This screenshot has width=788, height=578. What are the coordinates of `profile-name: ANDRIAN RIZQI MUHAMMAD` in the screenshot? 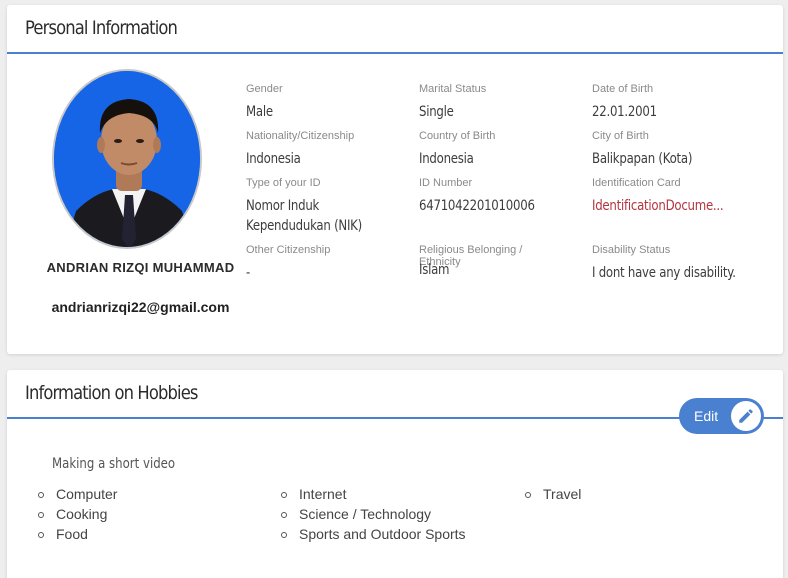 It's located at (140, 267).